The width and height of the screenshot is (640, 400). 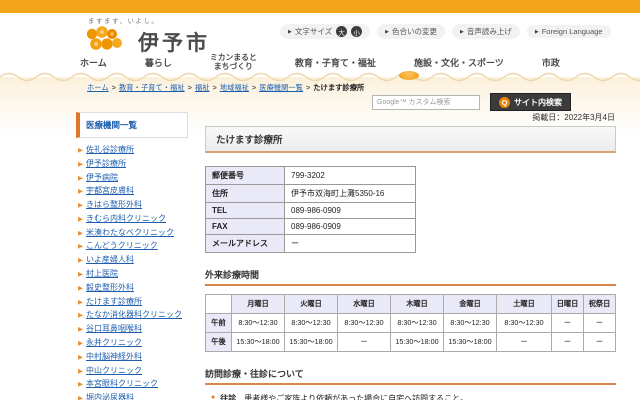 What do you see at coordinates (98, 87) in the screenshot?
I see `breadcrumb-link: ホーム` at bounding box center [98, 87].